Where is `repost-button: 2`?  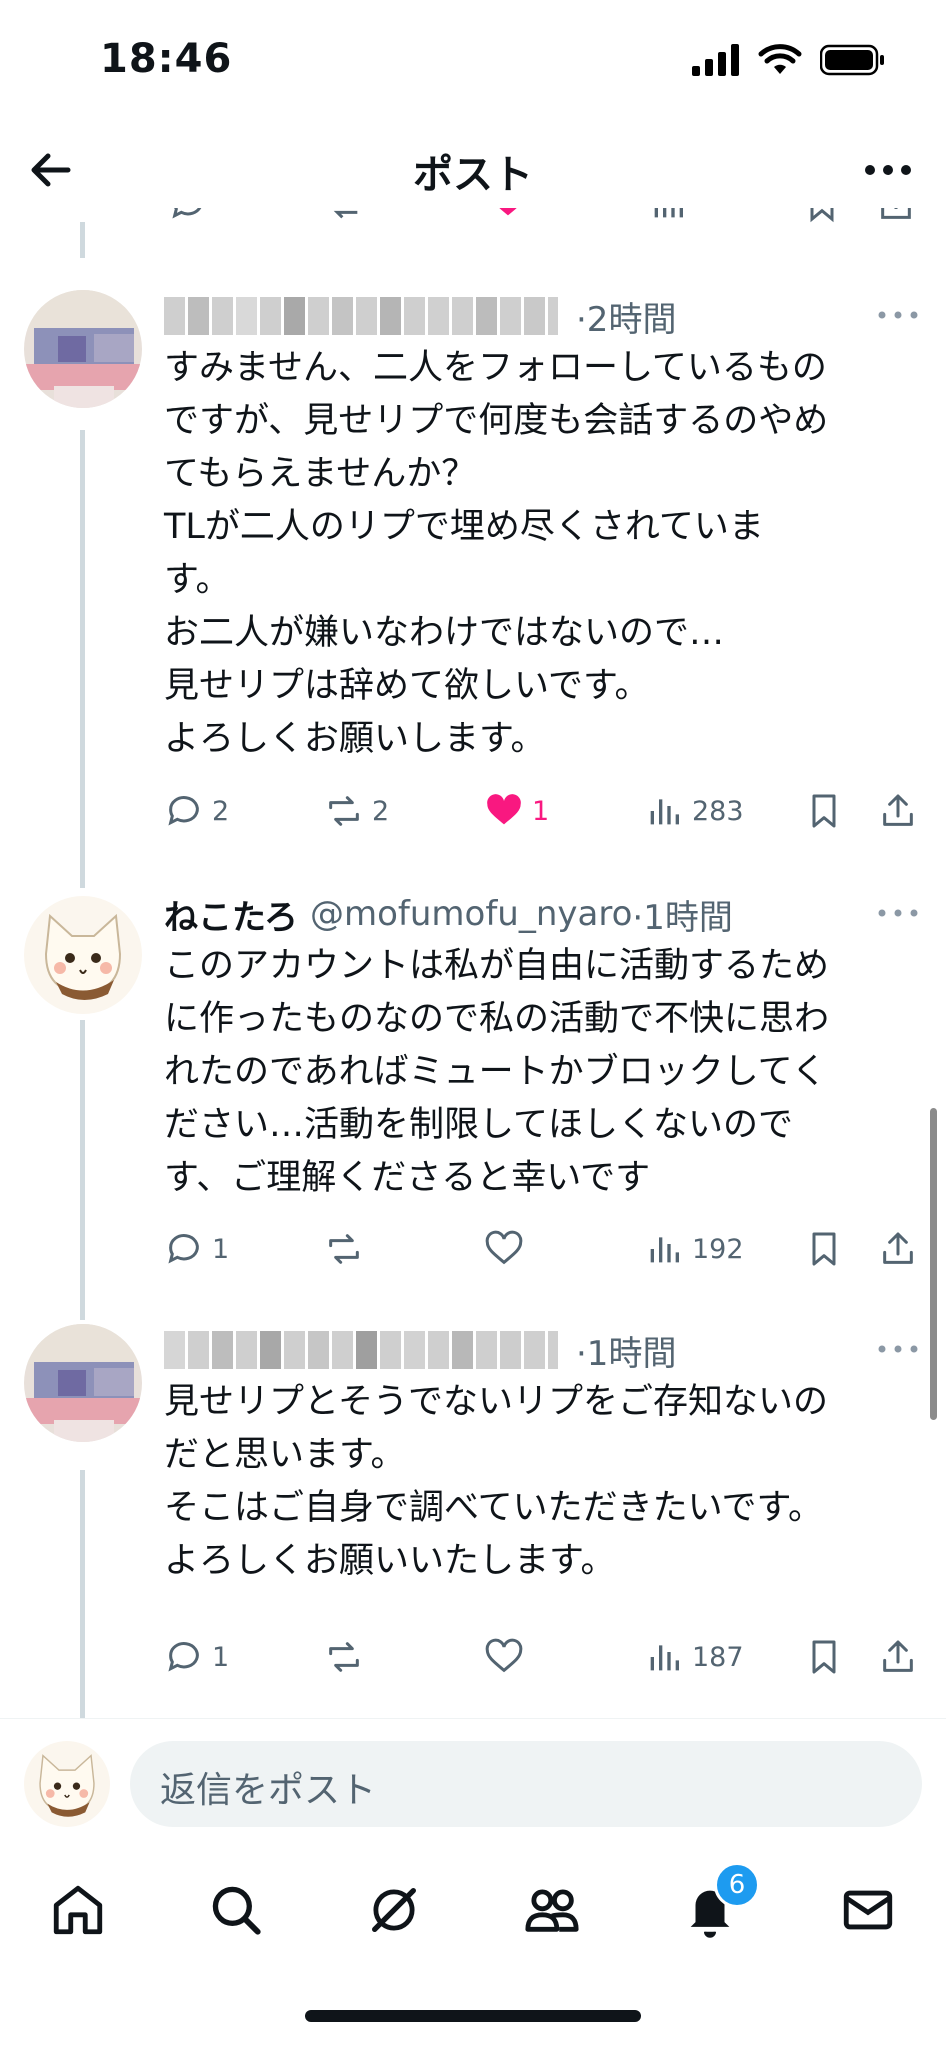 repost-button: 2 is located at coordinates (356, 811).